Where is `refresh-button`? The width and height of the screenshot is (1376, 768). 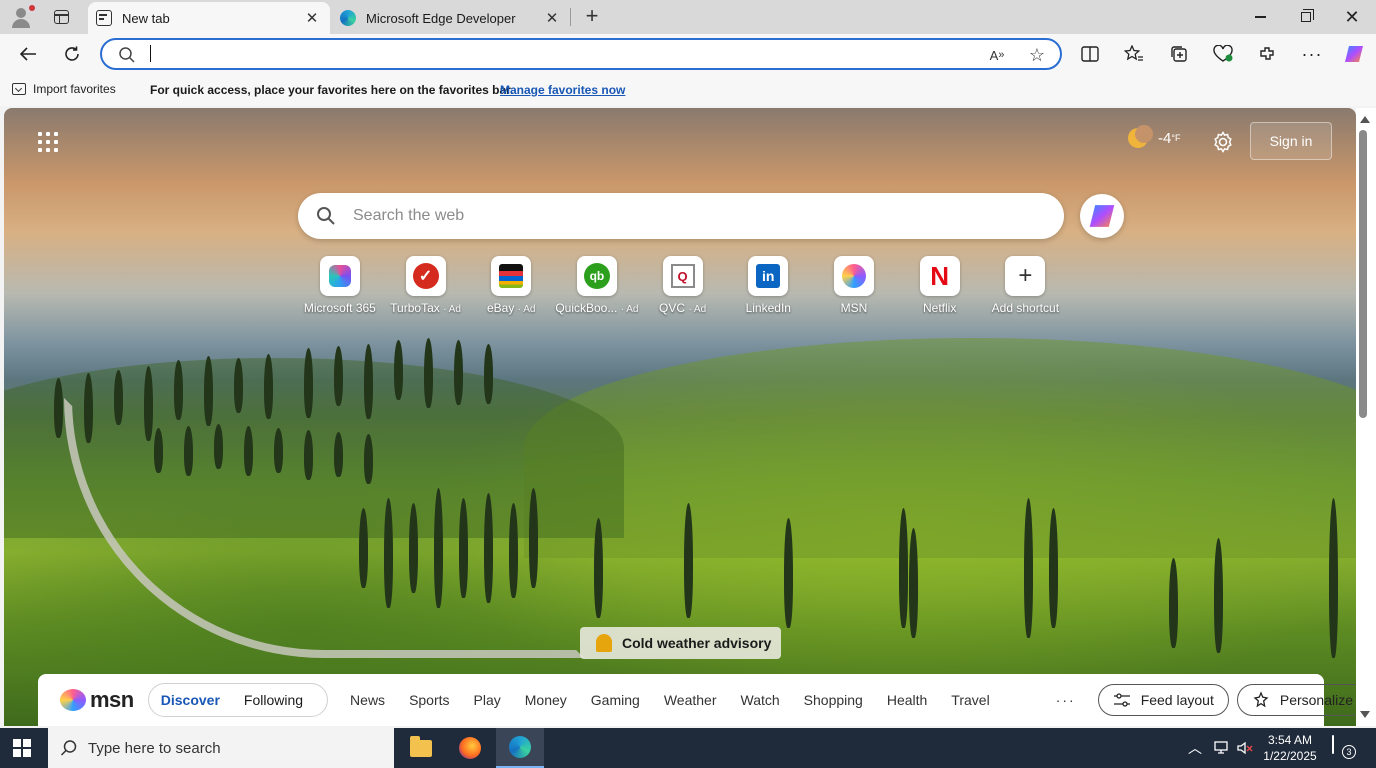
refresh-button is located at coordinates (72, 54).